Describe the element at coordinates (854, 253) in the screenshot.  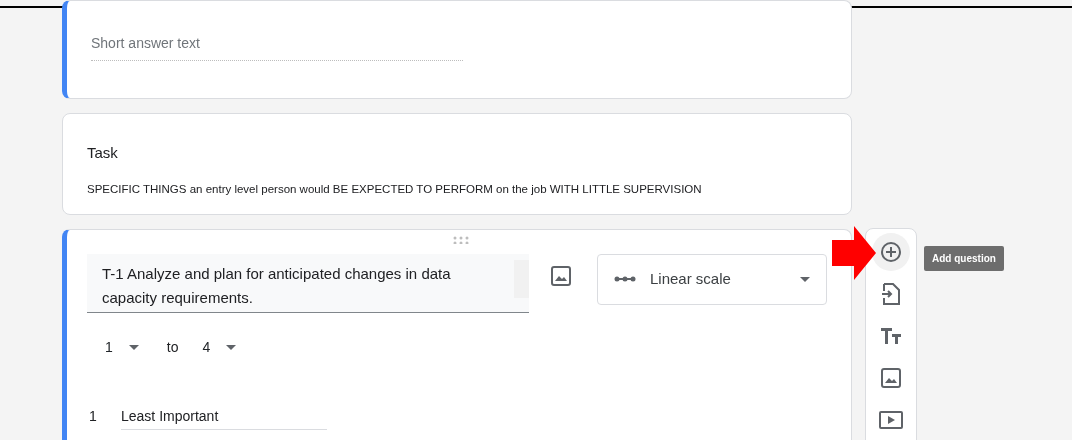
I see `arrow-annotation` at that location.